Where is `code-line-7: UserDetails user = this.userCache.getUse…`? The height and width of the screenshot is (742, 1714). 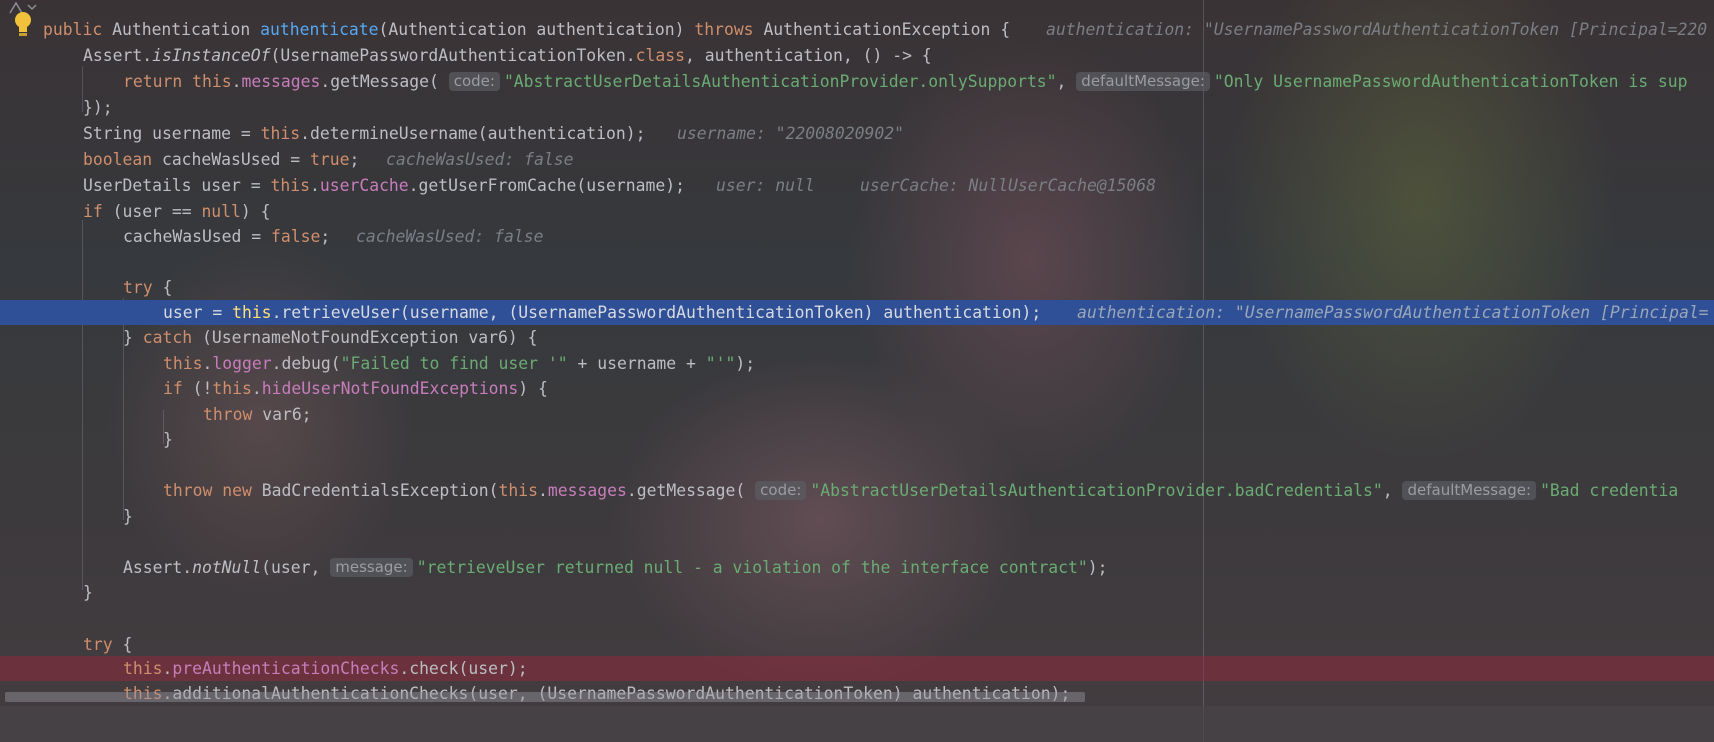 code-line-7: UserDetails user = this.userCache.getUse… is located at coordinates (857, 185).